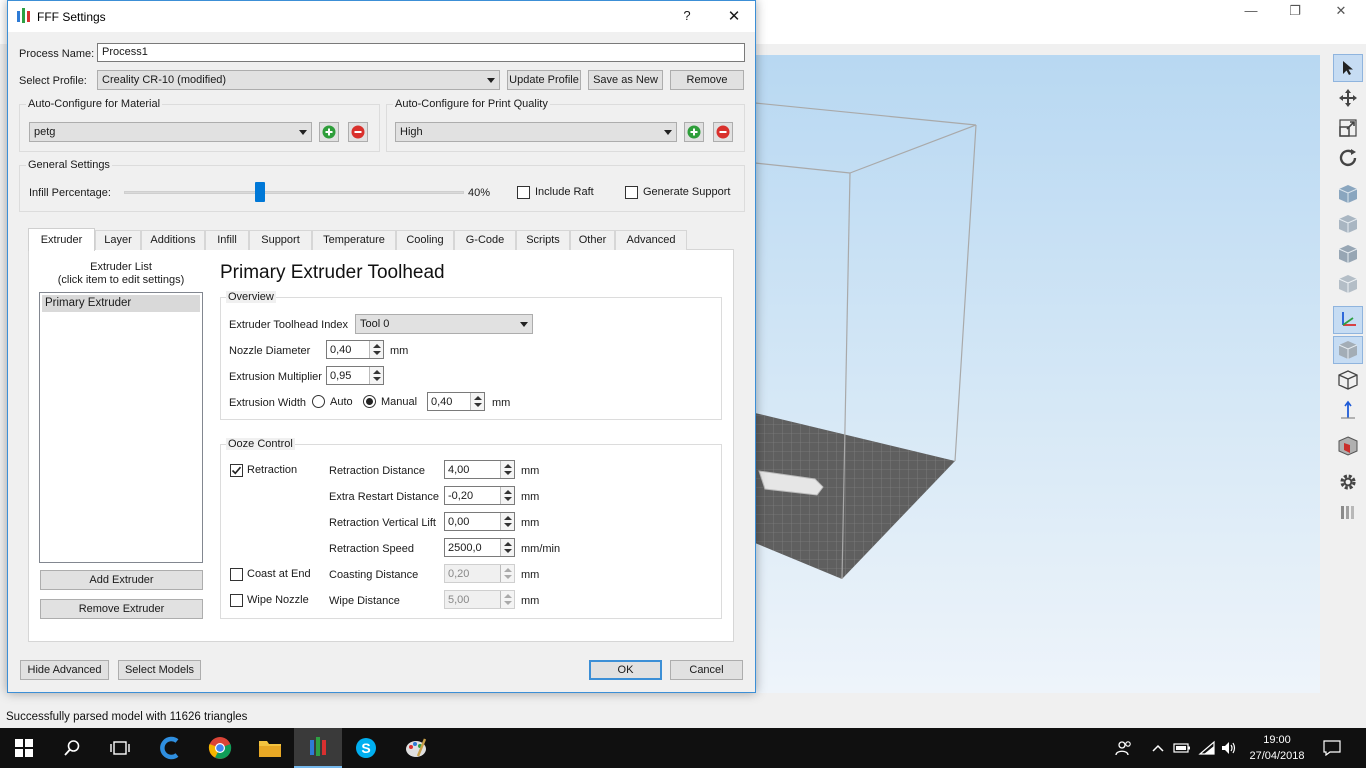 This screenshot has height=768, width=1366. Describe the element at coordinates (170, 132) in the screenshot. I see `material-select: petg` at that location.